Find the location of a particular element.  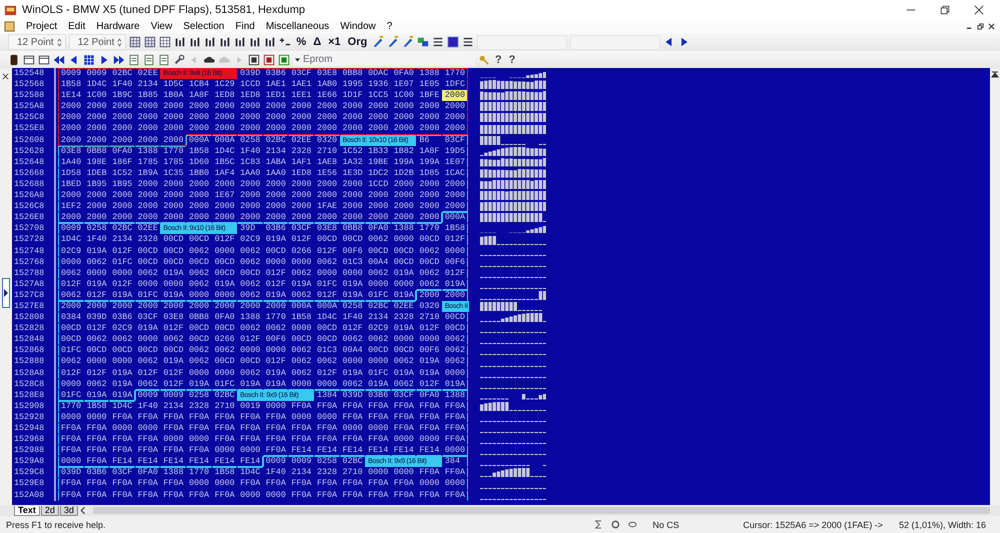

scroll-left-icon is located at coordinates (83, 510).